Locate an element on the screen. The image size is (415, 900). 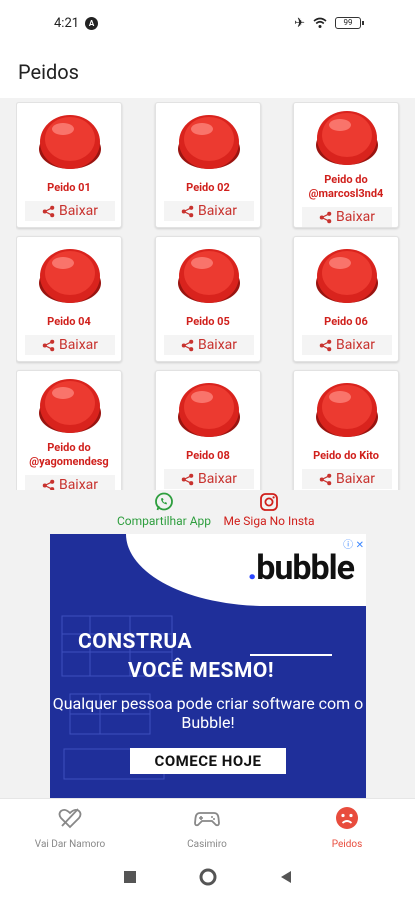
instagram-icon is located at coordinates (269, 502).